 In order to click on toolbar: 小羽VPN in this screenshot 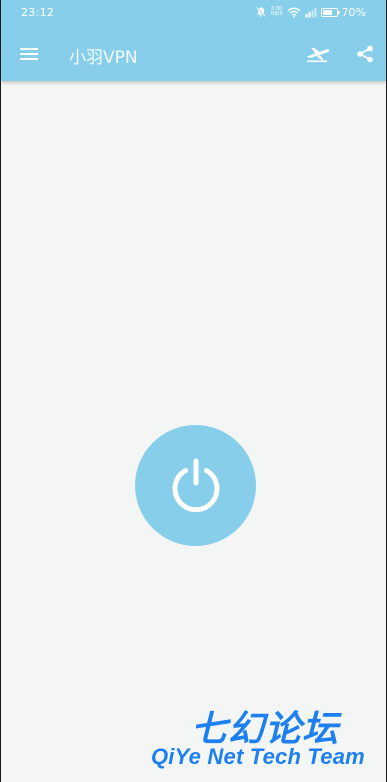, I will do `click(193, 54)`.